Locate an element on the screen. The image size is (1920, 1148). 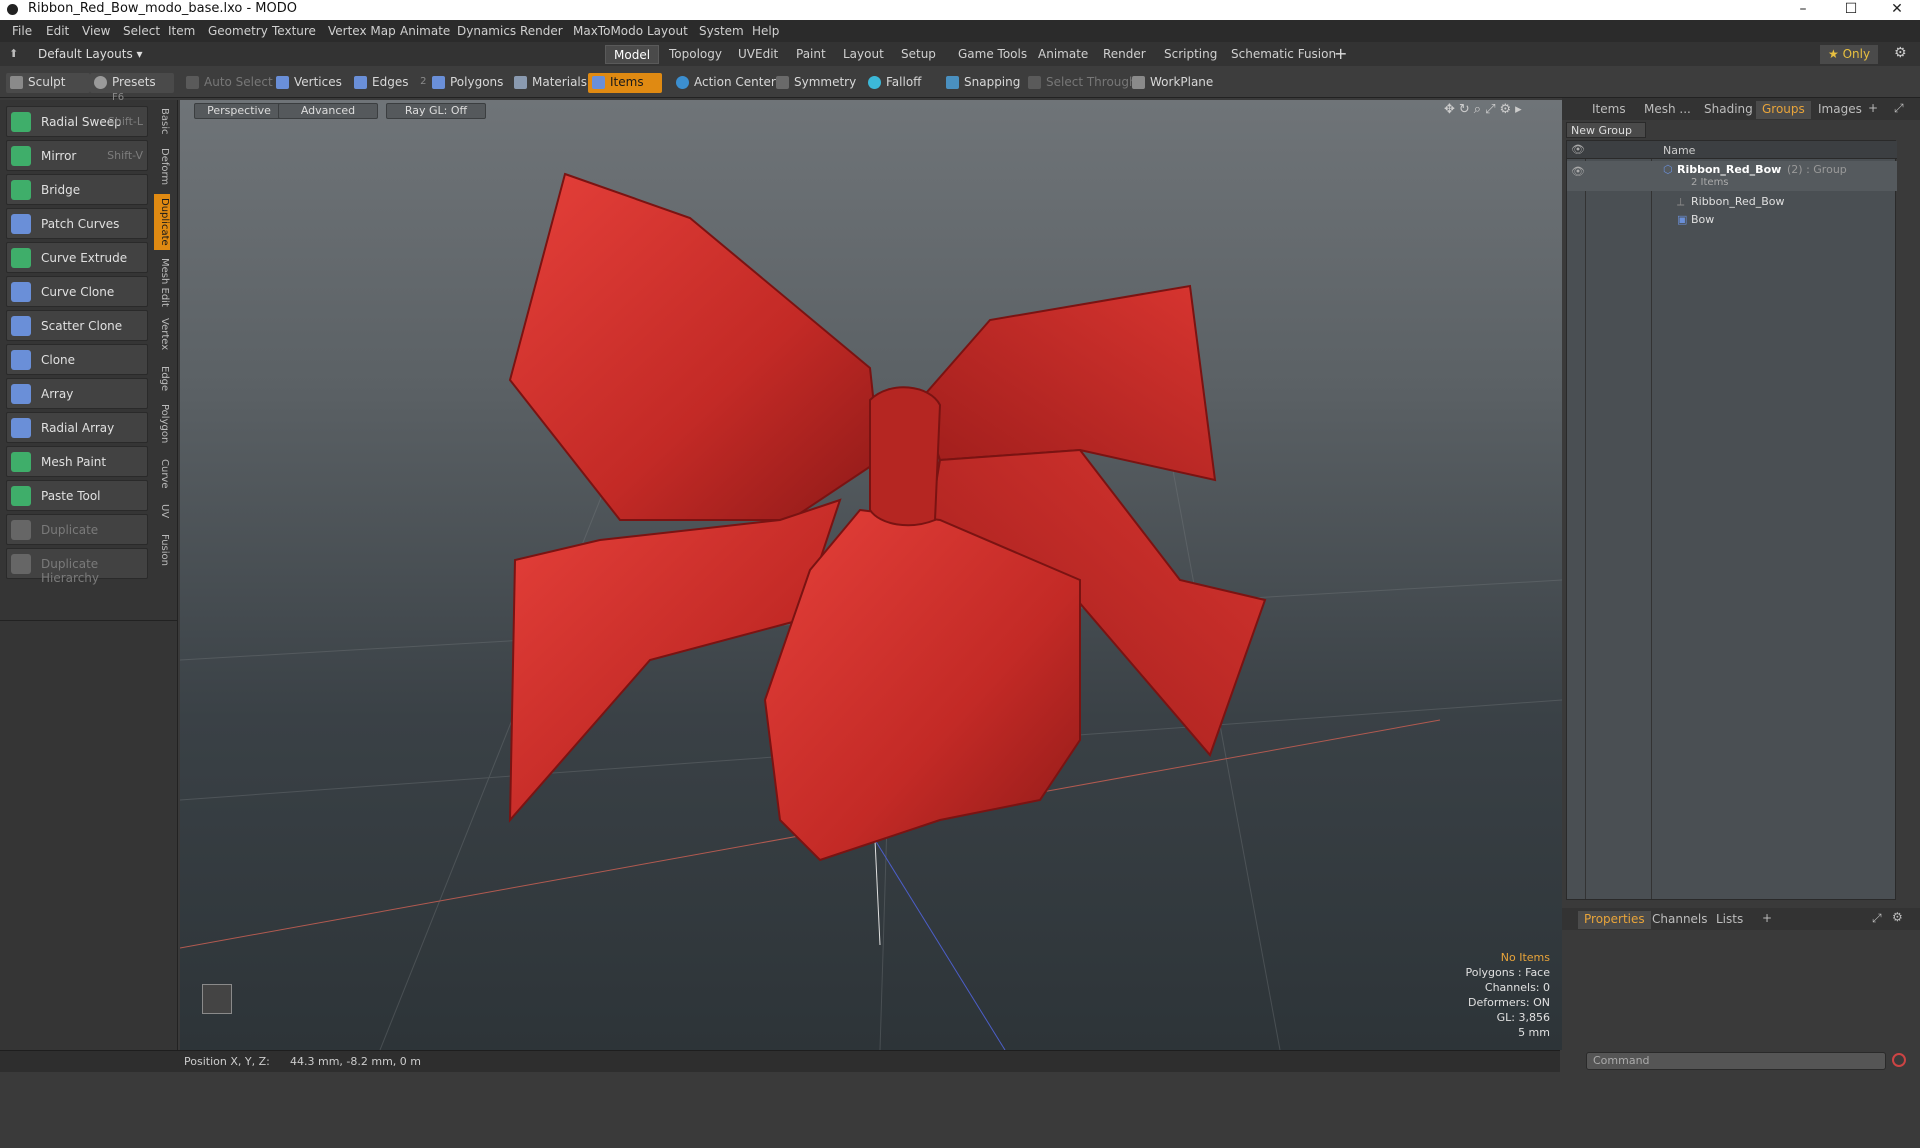
tab-shading: Shading is located at coordinates (1728, 110).